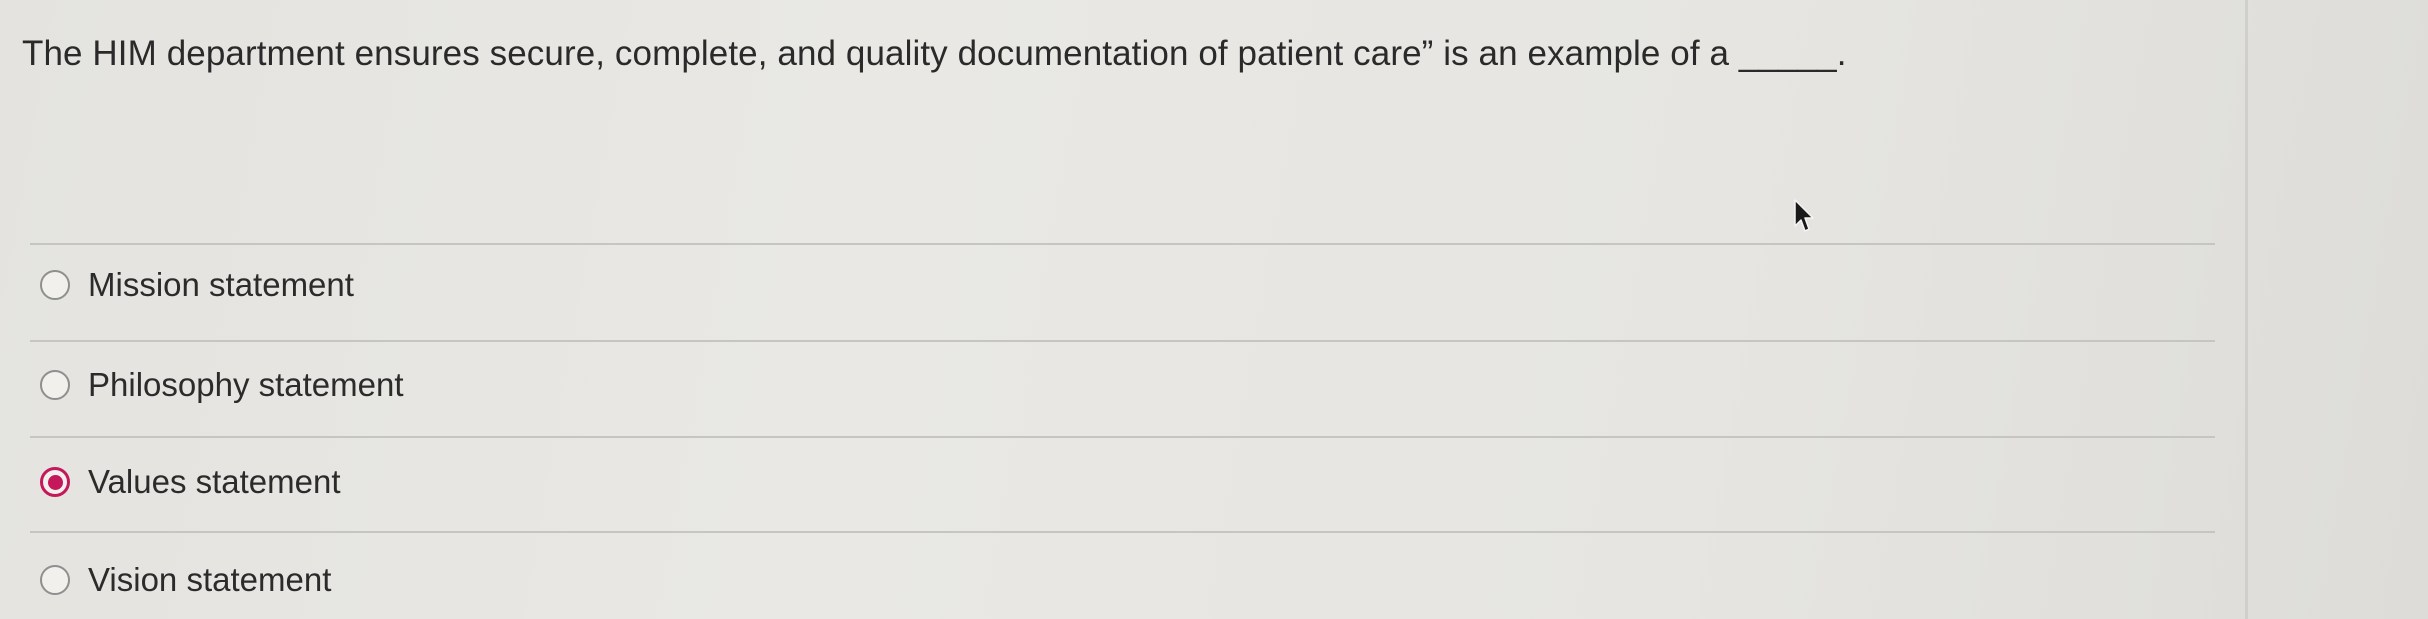 The width and height of the screenshot is (2428, 619). I want to click on option-values: Values statement, so click(190, 482).